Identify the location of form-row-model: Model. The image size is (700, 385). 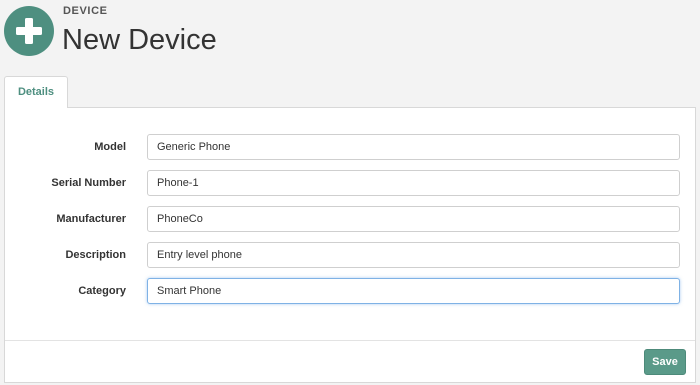
(350, 147).